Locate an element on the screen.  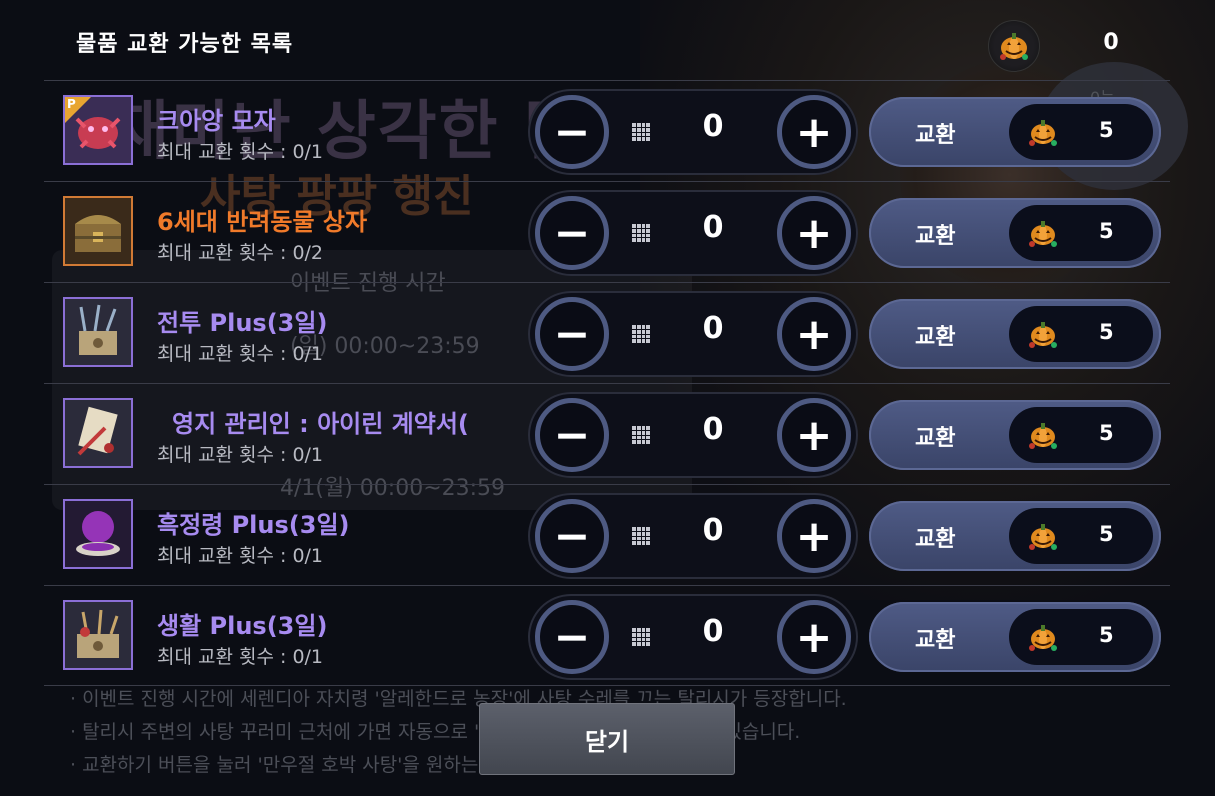
item-name: 생활 Plus(3일) is located at coordinates (242, 626).